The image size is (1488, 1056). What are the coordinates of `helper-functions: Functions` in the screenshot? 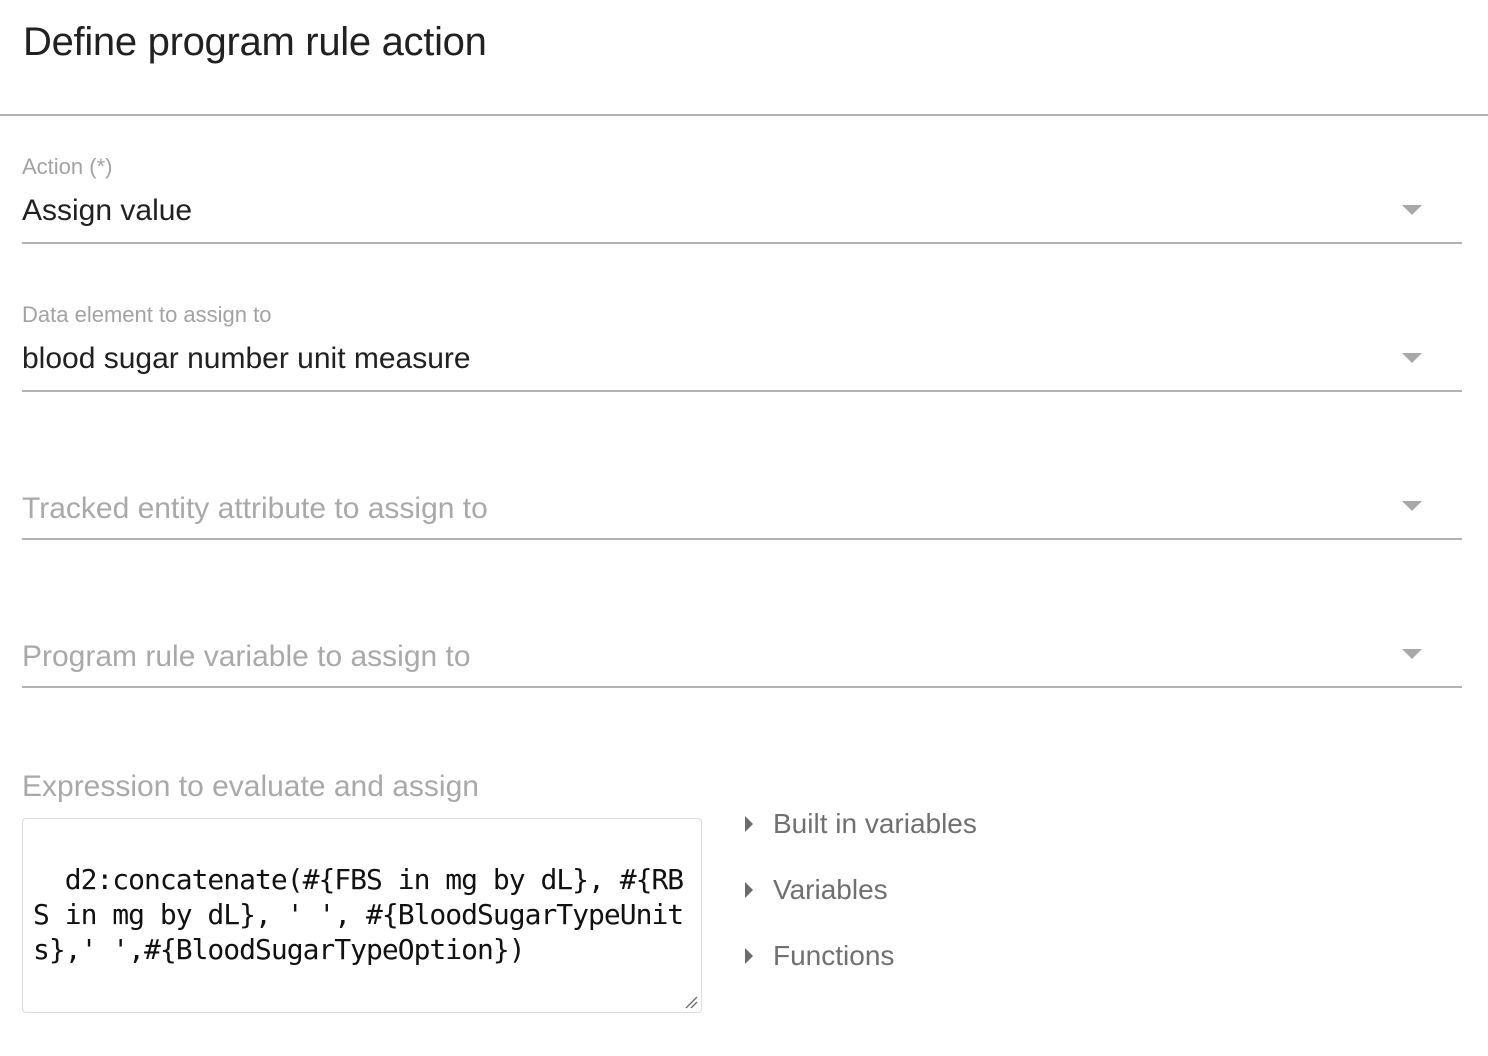 It's located at (819, 956).